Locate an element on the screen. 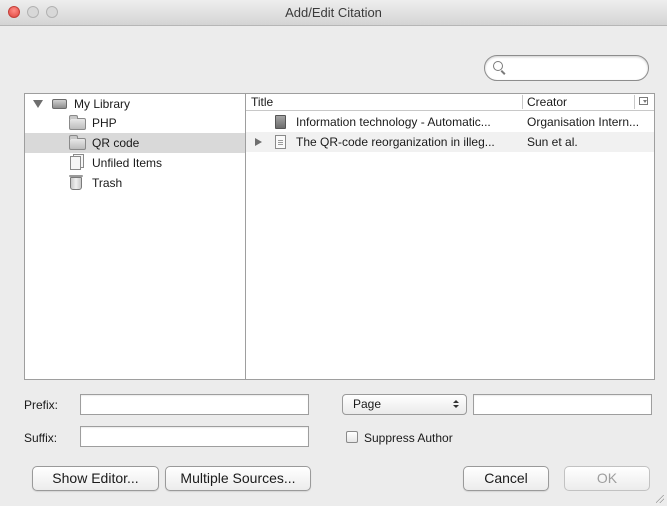 Image resolution: width=667 pixels, height=506 pixels. column-header-creator: Creator is located at coordinates (547, 102).